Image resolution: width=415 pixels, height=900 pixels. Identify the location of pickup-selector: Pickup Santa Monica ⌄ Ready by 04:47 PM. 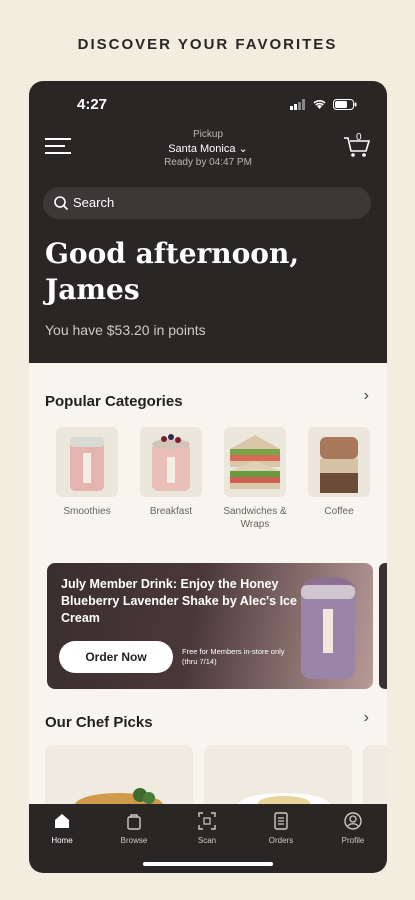
(208, 148).